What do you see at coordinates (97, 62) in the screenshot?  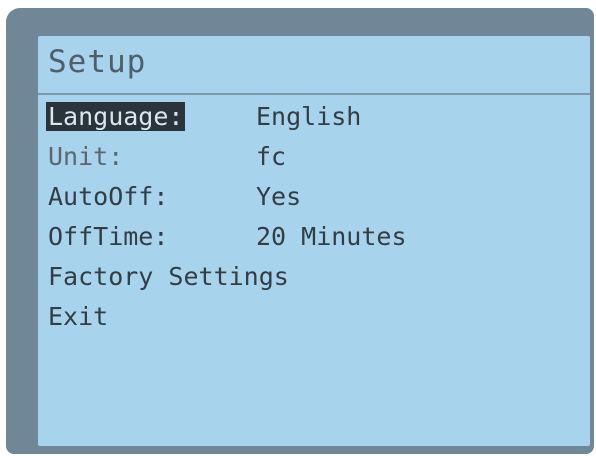 I see `screen-title: Setup` at bounding box center [97, 62].